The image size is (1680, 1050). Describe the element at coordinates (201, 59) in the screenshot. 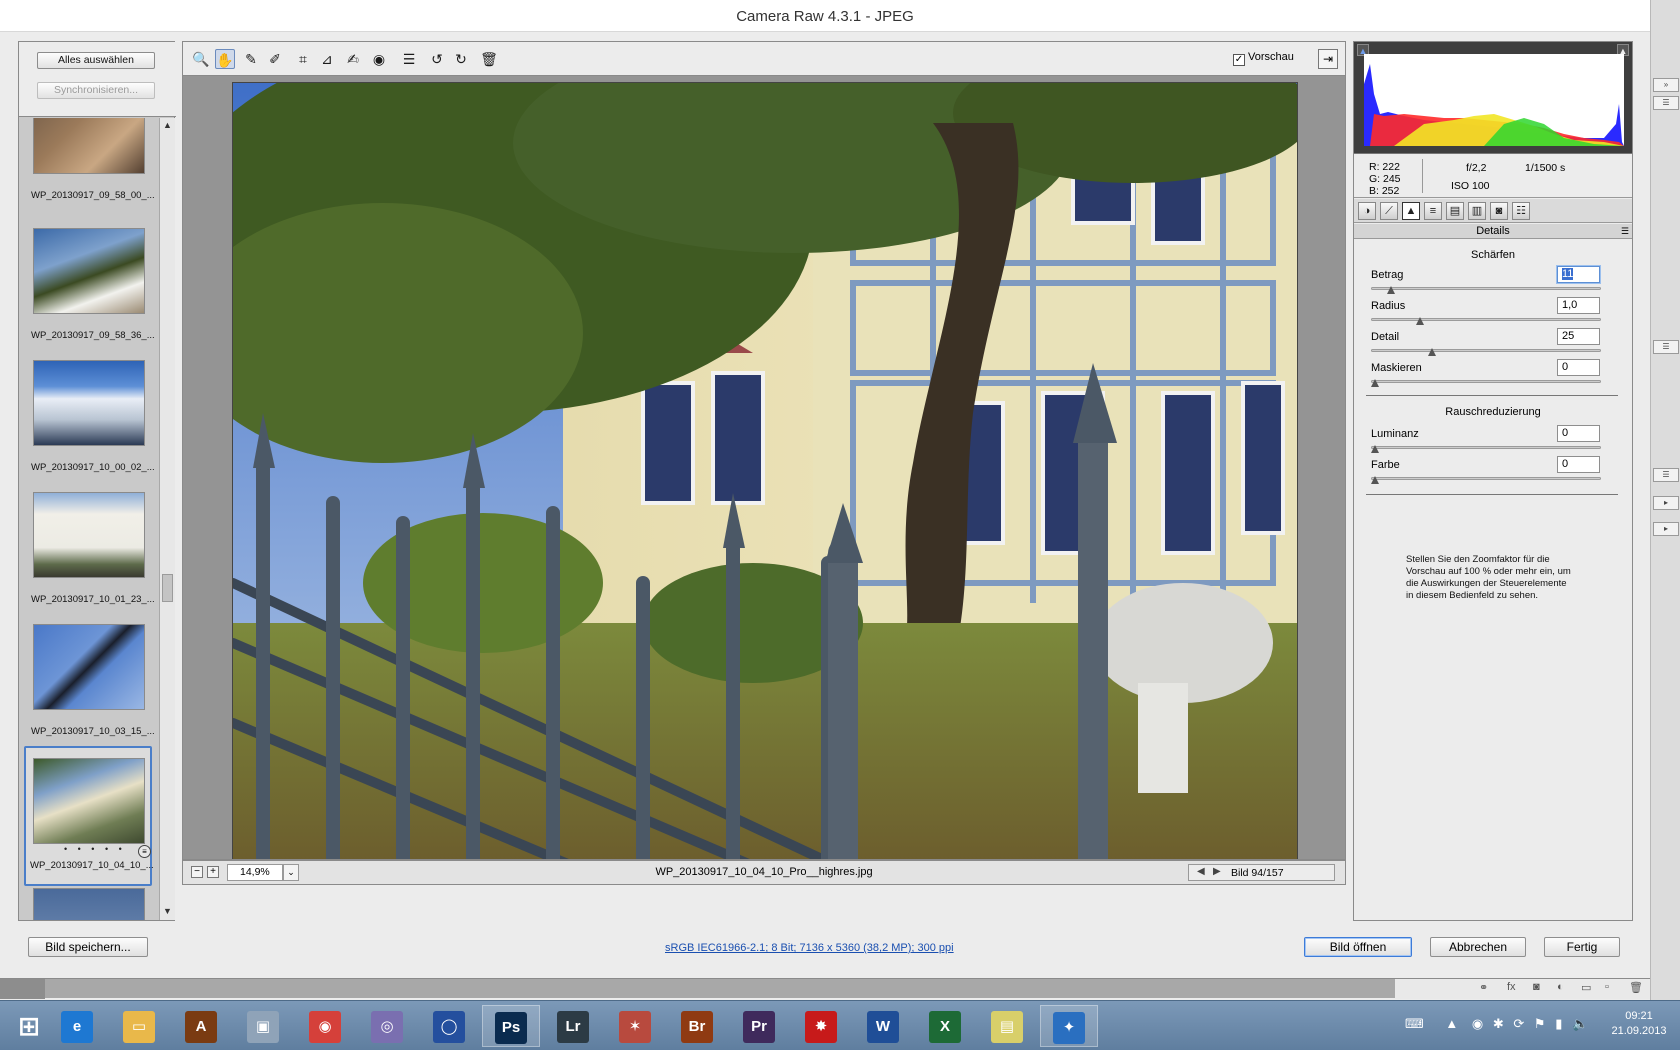

I see `magnifier-icon: 🔍` at that location.